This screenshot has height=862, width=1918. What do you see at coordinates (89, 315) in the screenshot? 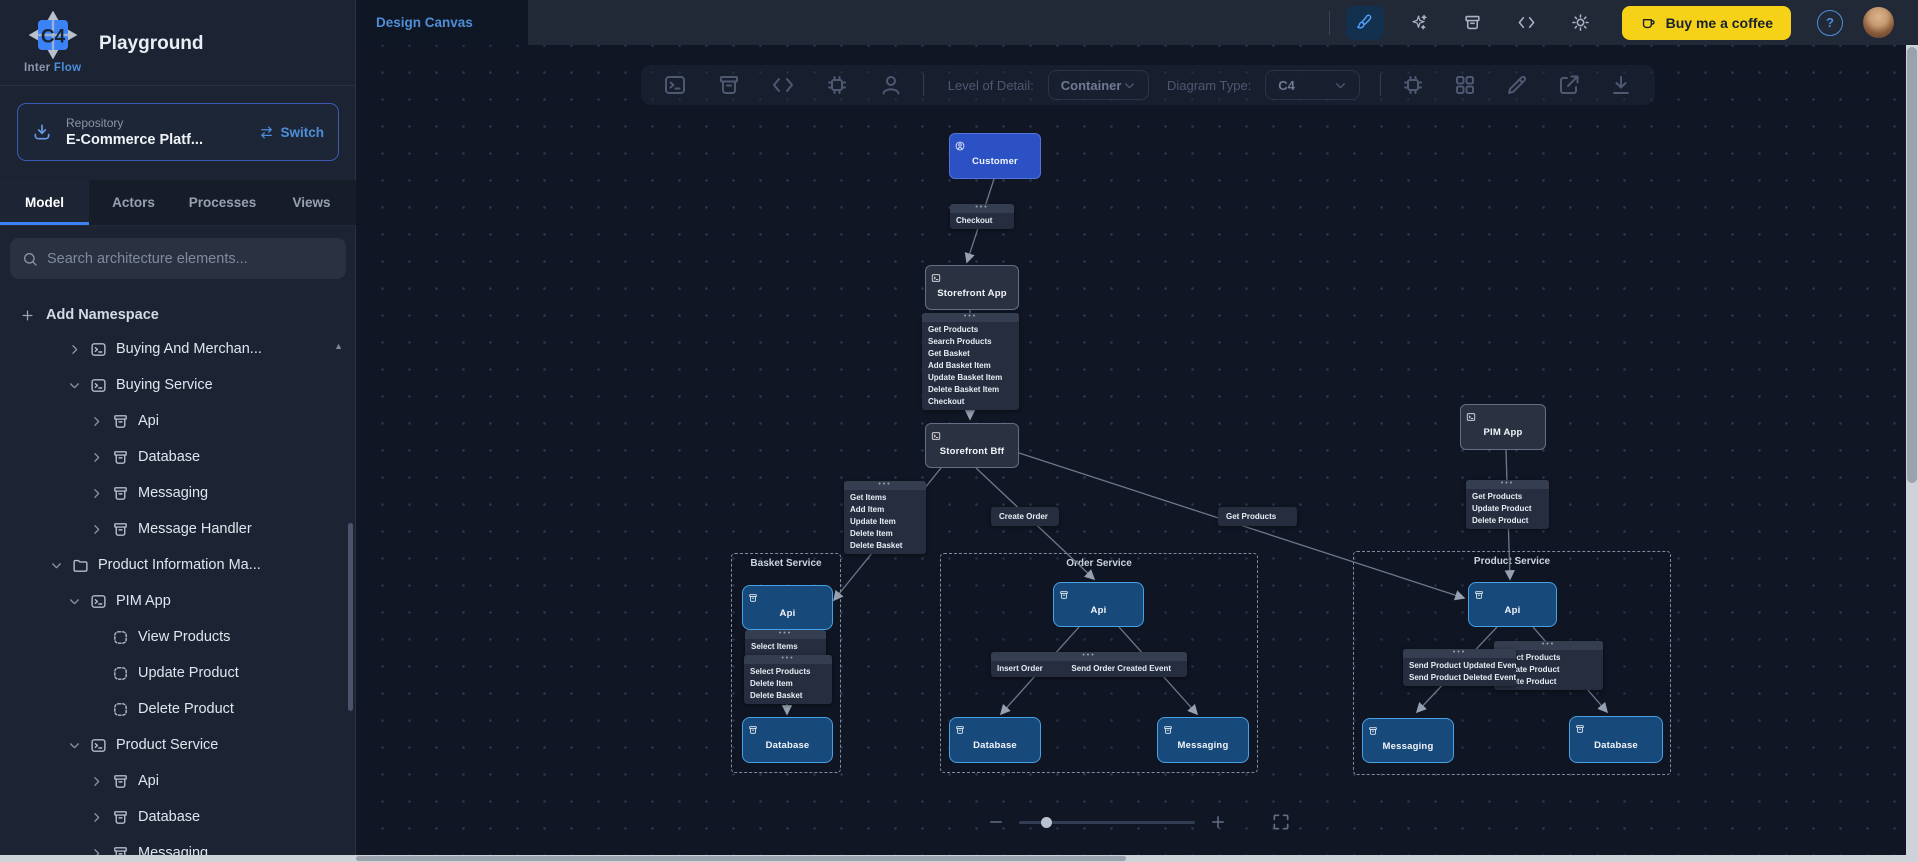
I see `add-namespace-button: Add Namespace` at bounding box center [89, 315].